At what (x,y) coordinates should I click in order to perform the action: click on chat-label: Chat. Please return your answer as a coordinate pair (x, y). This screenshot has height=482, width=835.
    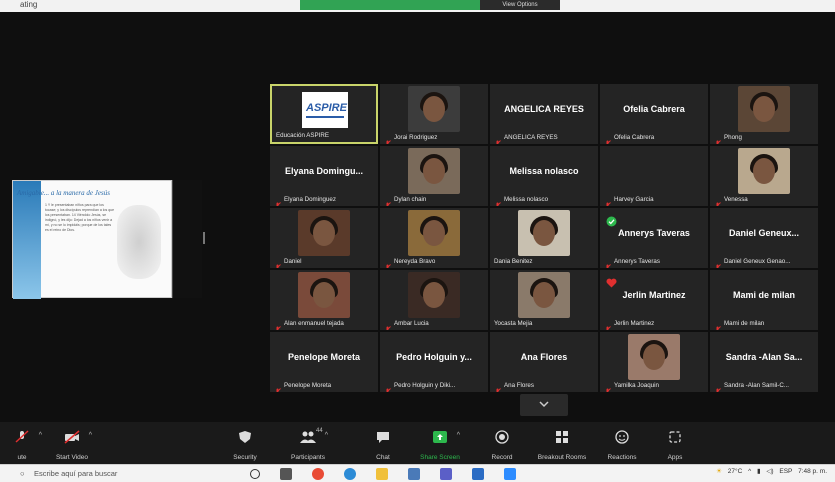
    Looking at the image, I should click on (383, 457).